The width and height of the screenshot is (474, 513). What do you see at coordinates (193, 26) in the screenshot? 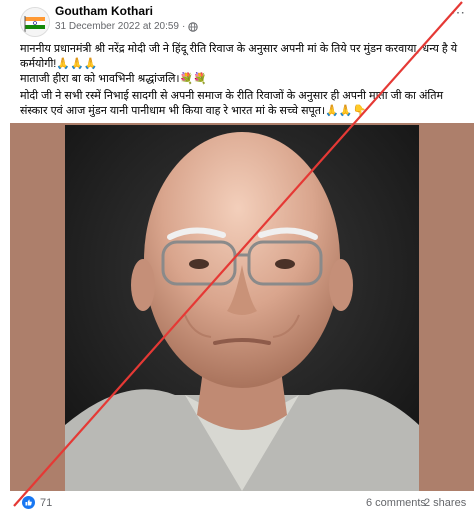
I see `globe-icon` at bounding box center [193, 26].